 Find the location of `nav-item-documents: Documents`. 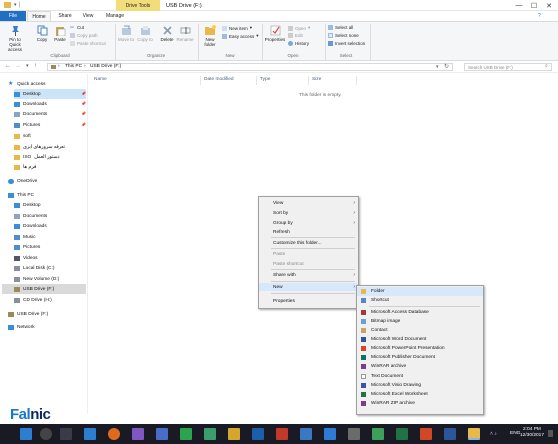

nav-item-documents: Documents is located at coordinates (30, 114).